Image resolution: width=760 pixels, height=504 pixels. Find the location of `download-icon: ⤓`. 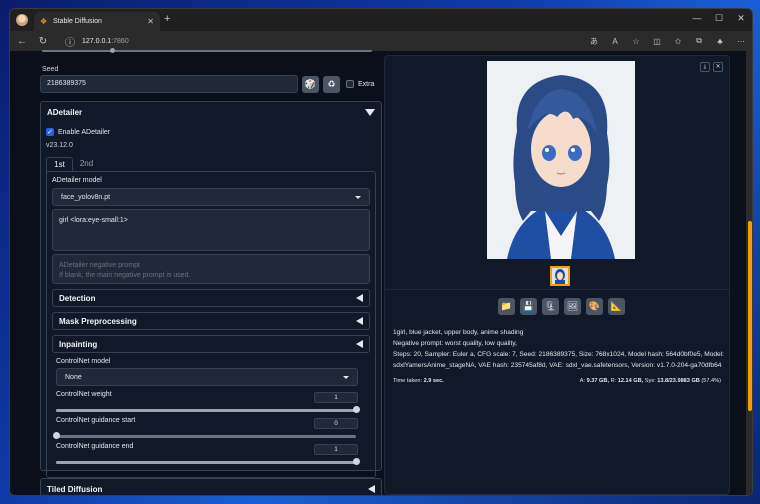

download-icon: ⤓ is located at coordinates (705, 67).